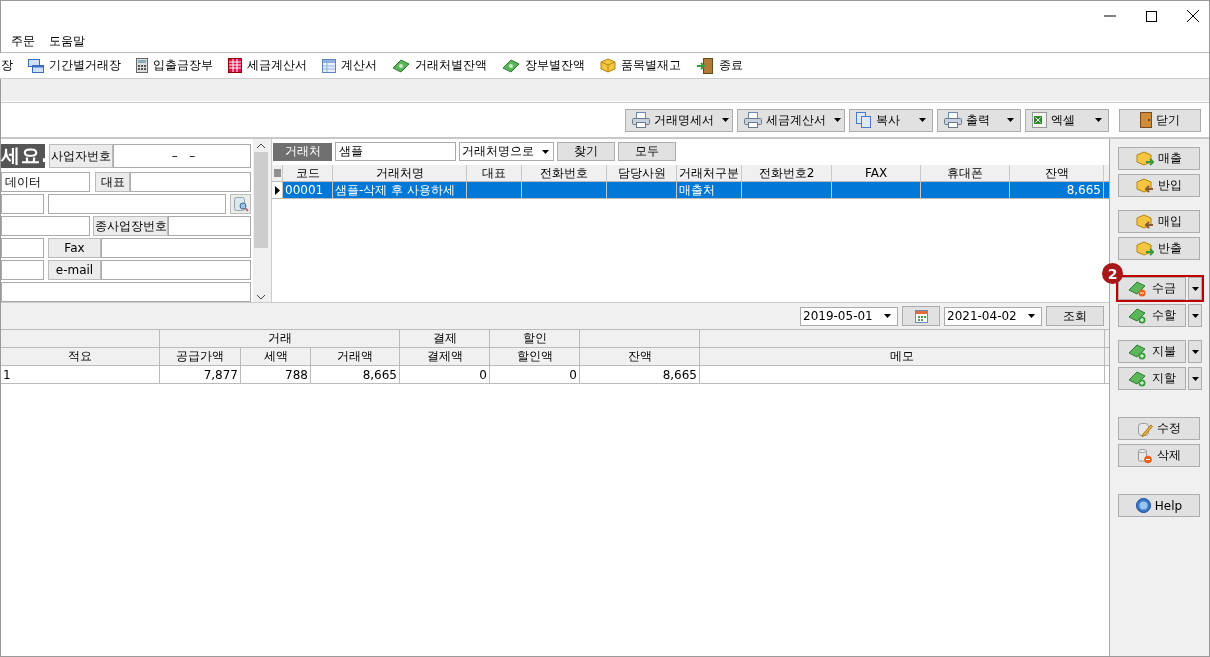 Image resolution: width=1210 pixels, height=657 pixels. What do you see at coordinates (642, 65) in the screenshot?
I see `toolbar-button: 품목별재고` at bounding box center [642, 65].